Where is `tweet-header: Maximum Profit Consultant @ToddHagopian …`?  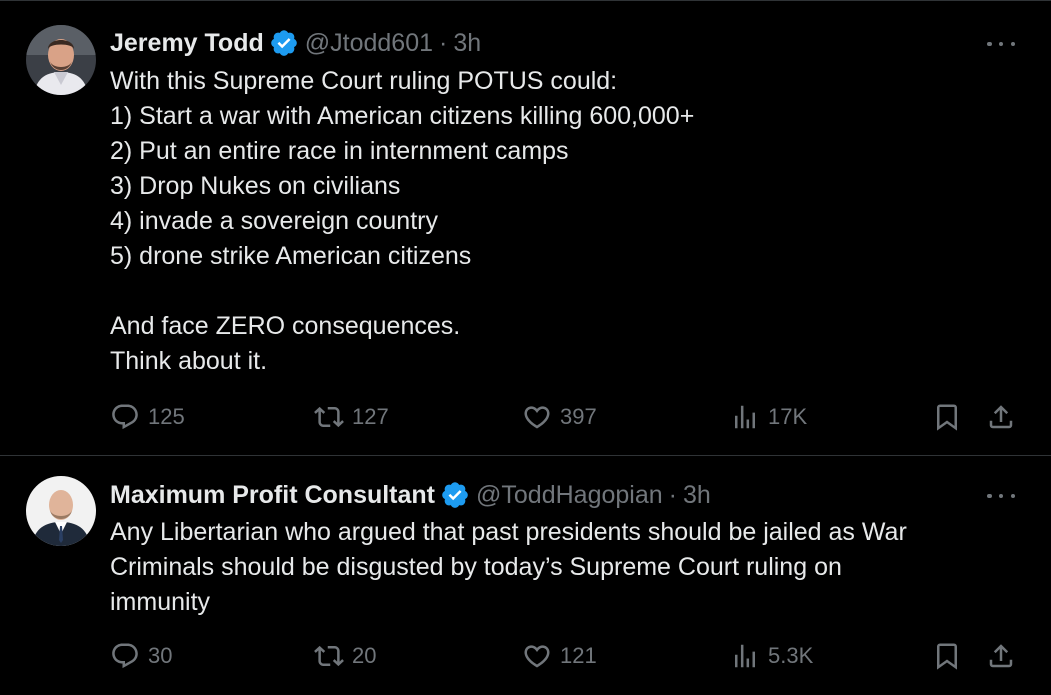
tweet-header: Maximum Profit Consultant @ToddHagopian … is located at coordinates (410, 495).